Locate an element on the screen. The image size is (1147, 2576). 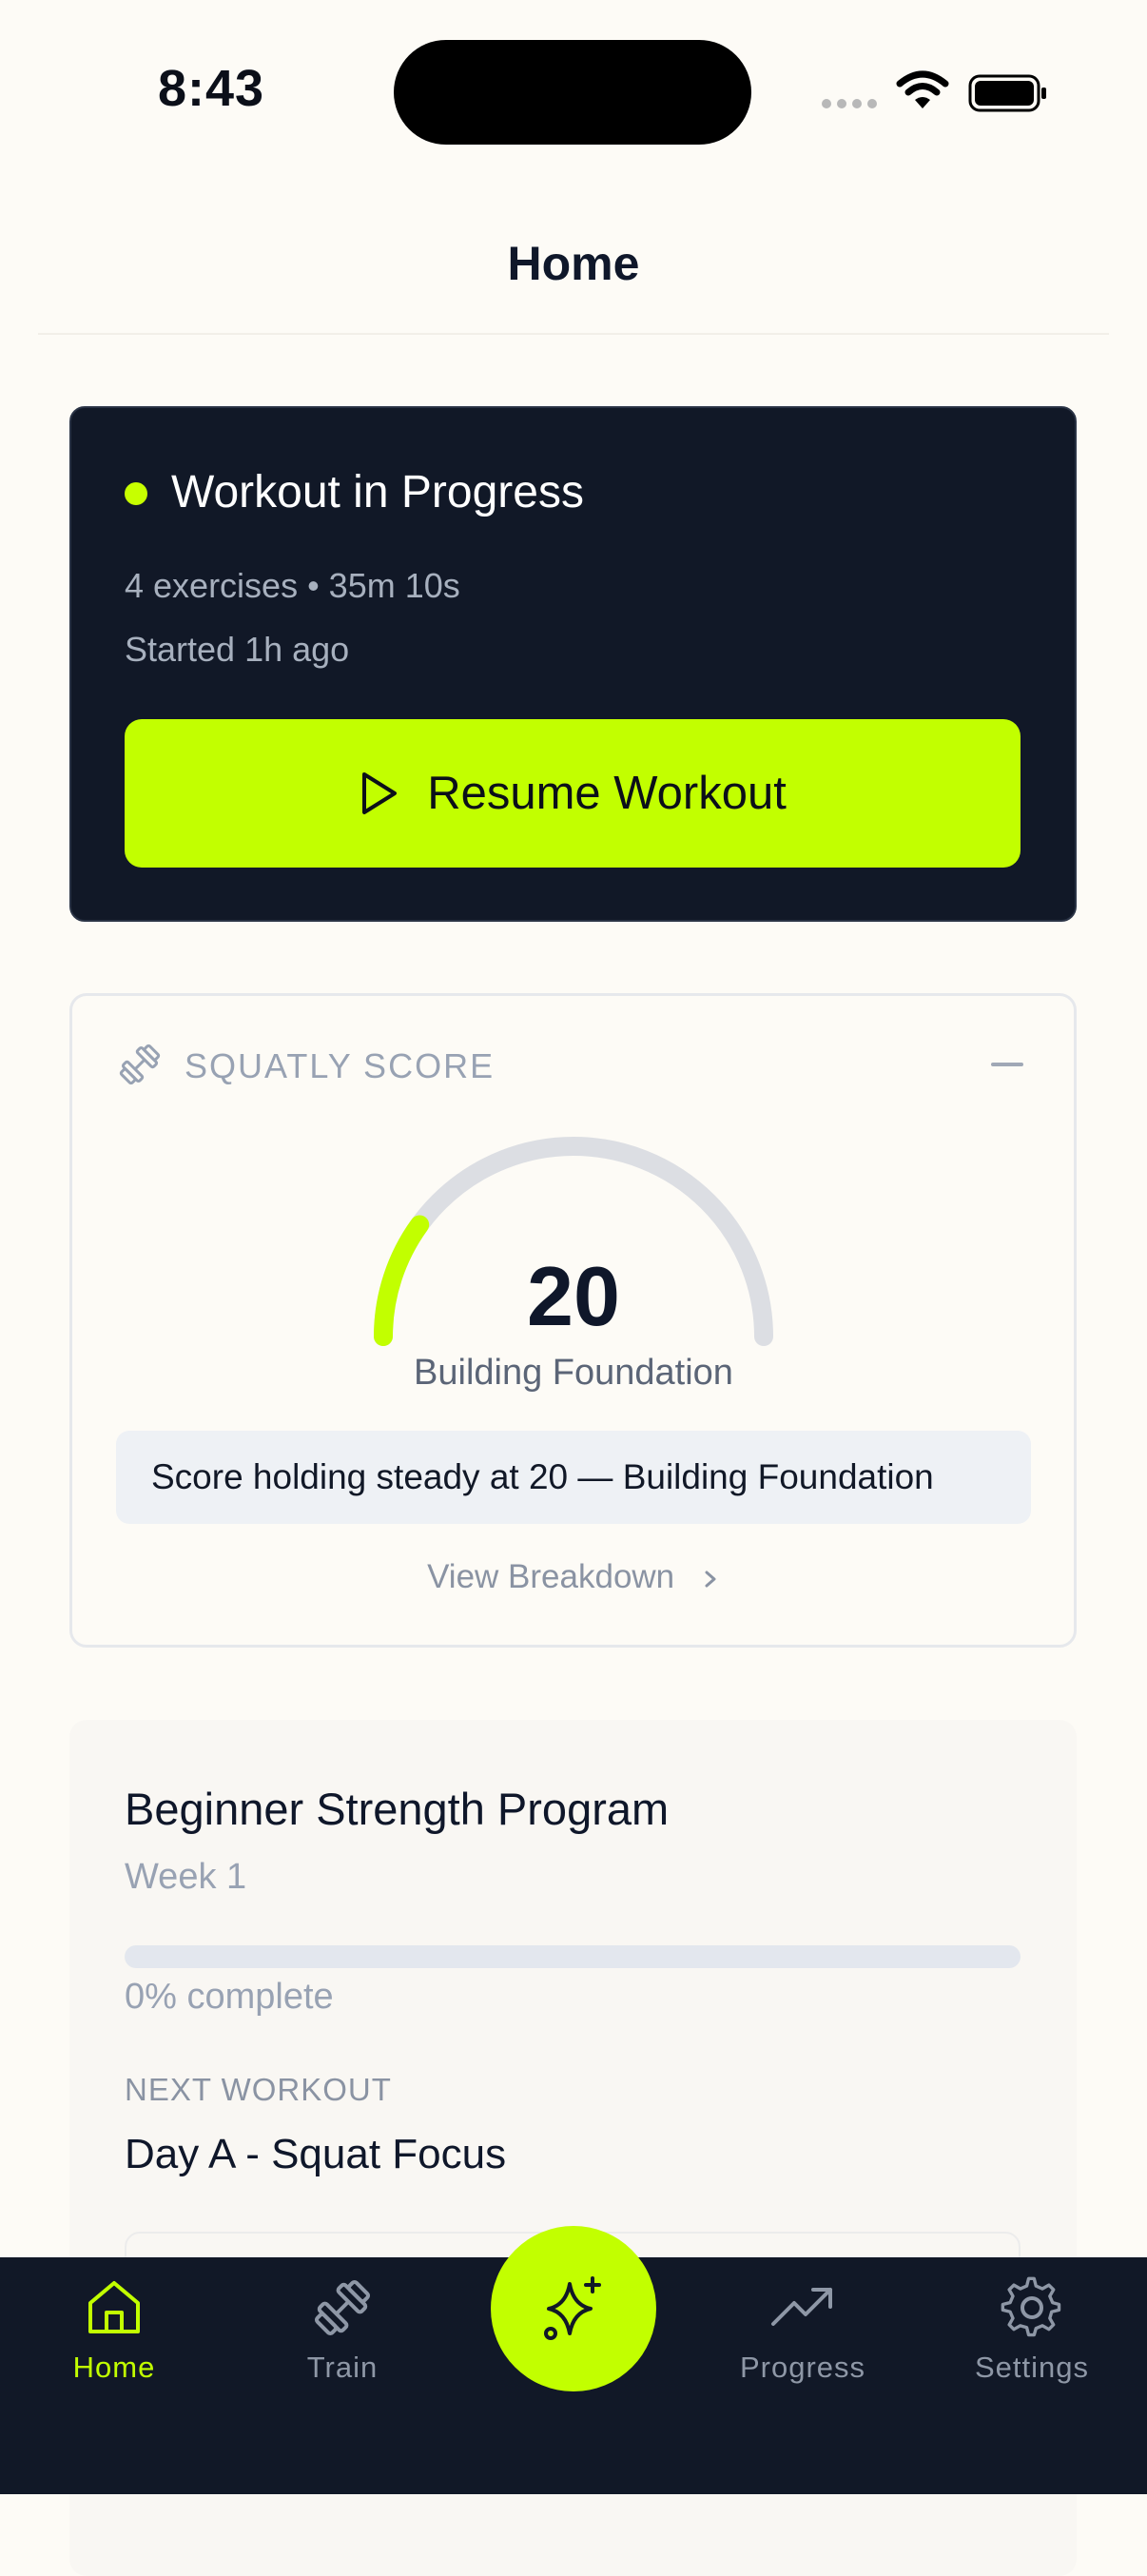
program-week: Week 1 is located at coordinates (186, 1877).